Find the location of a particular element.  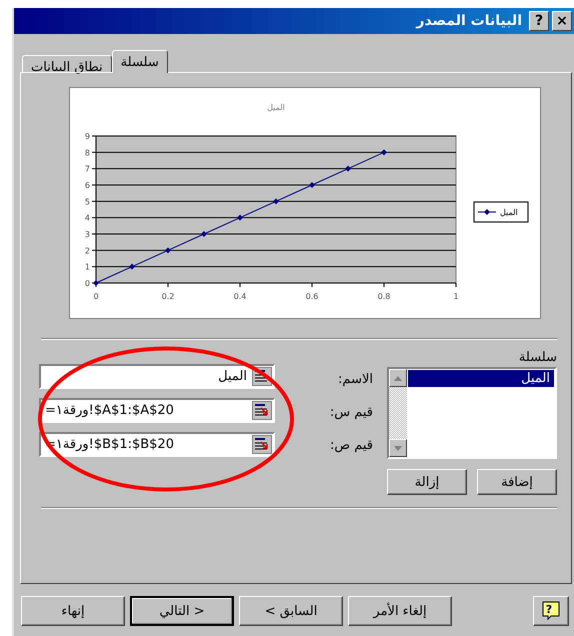

x-tick-label: 0.4 is located at coordinates (240, 296).